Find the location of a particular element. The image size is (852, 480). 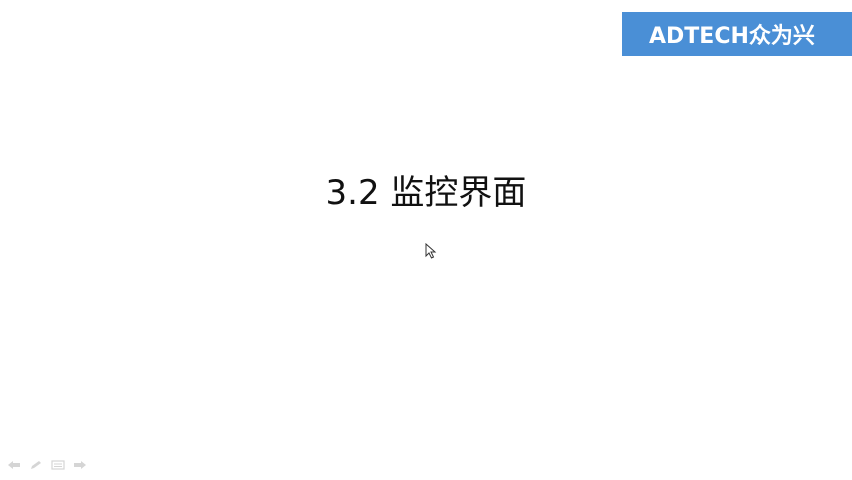

previous-slide-button is located at coordinates (14, 465).